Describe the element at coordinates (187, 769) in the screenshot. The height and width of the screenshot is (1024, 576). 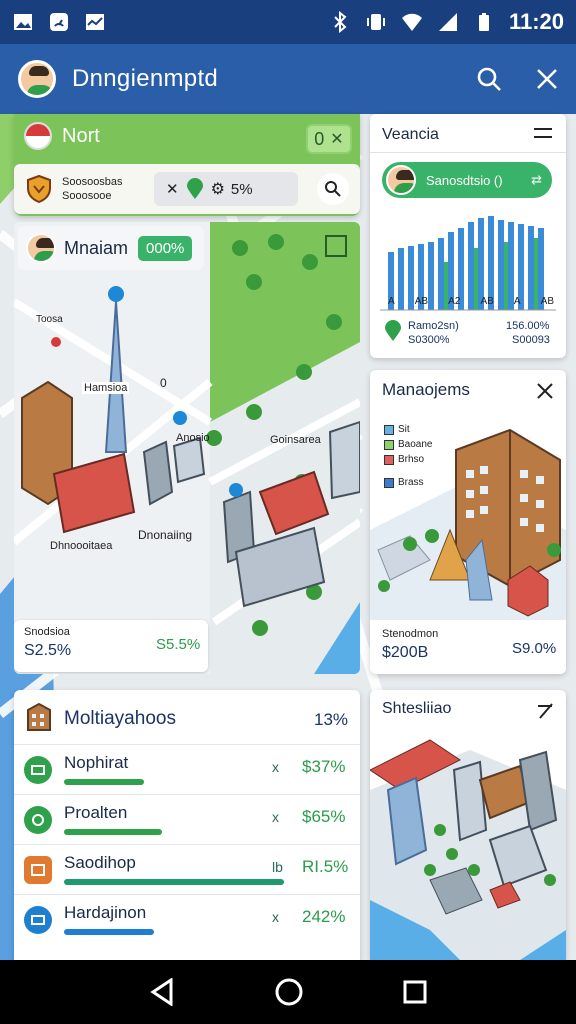
I see `list-item: Nophirat x $37%` at that location.